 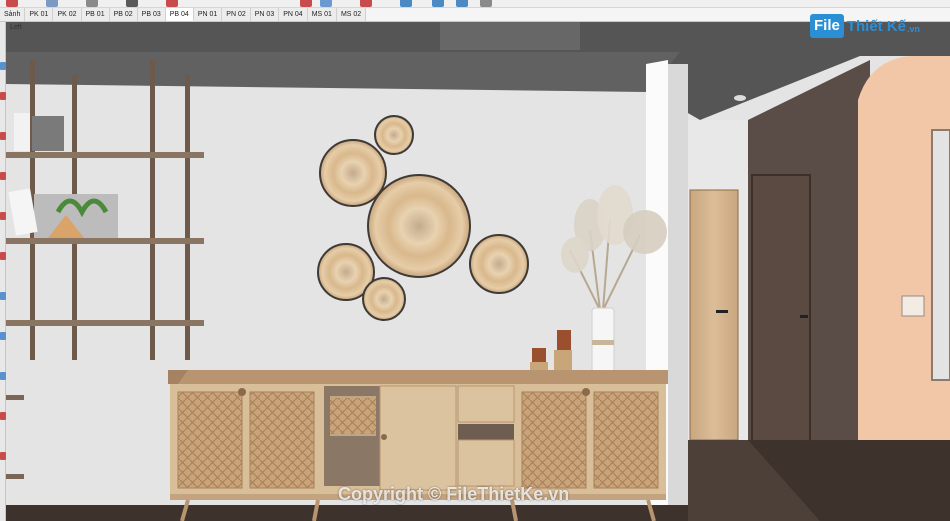 I want to click on position-camera-icon, so click(x=406, y=3).